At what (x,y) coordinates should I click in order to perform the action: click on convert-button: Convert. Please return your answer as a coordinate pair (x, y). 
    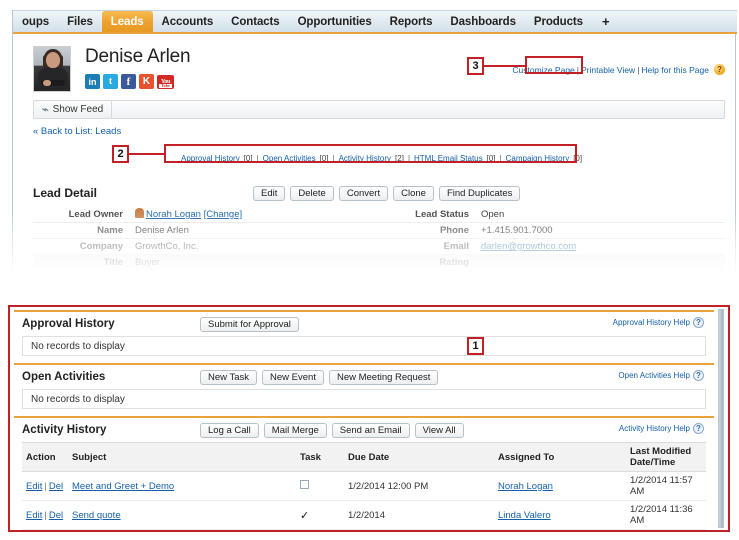
    Looking at the image, I should click on (363, 193).